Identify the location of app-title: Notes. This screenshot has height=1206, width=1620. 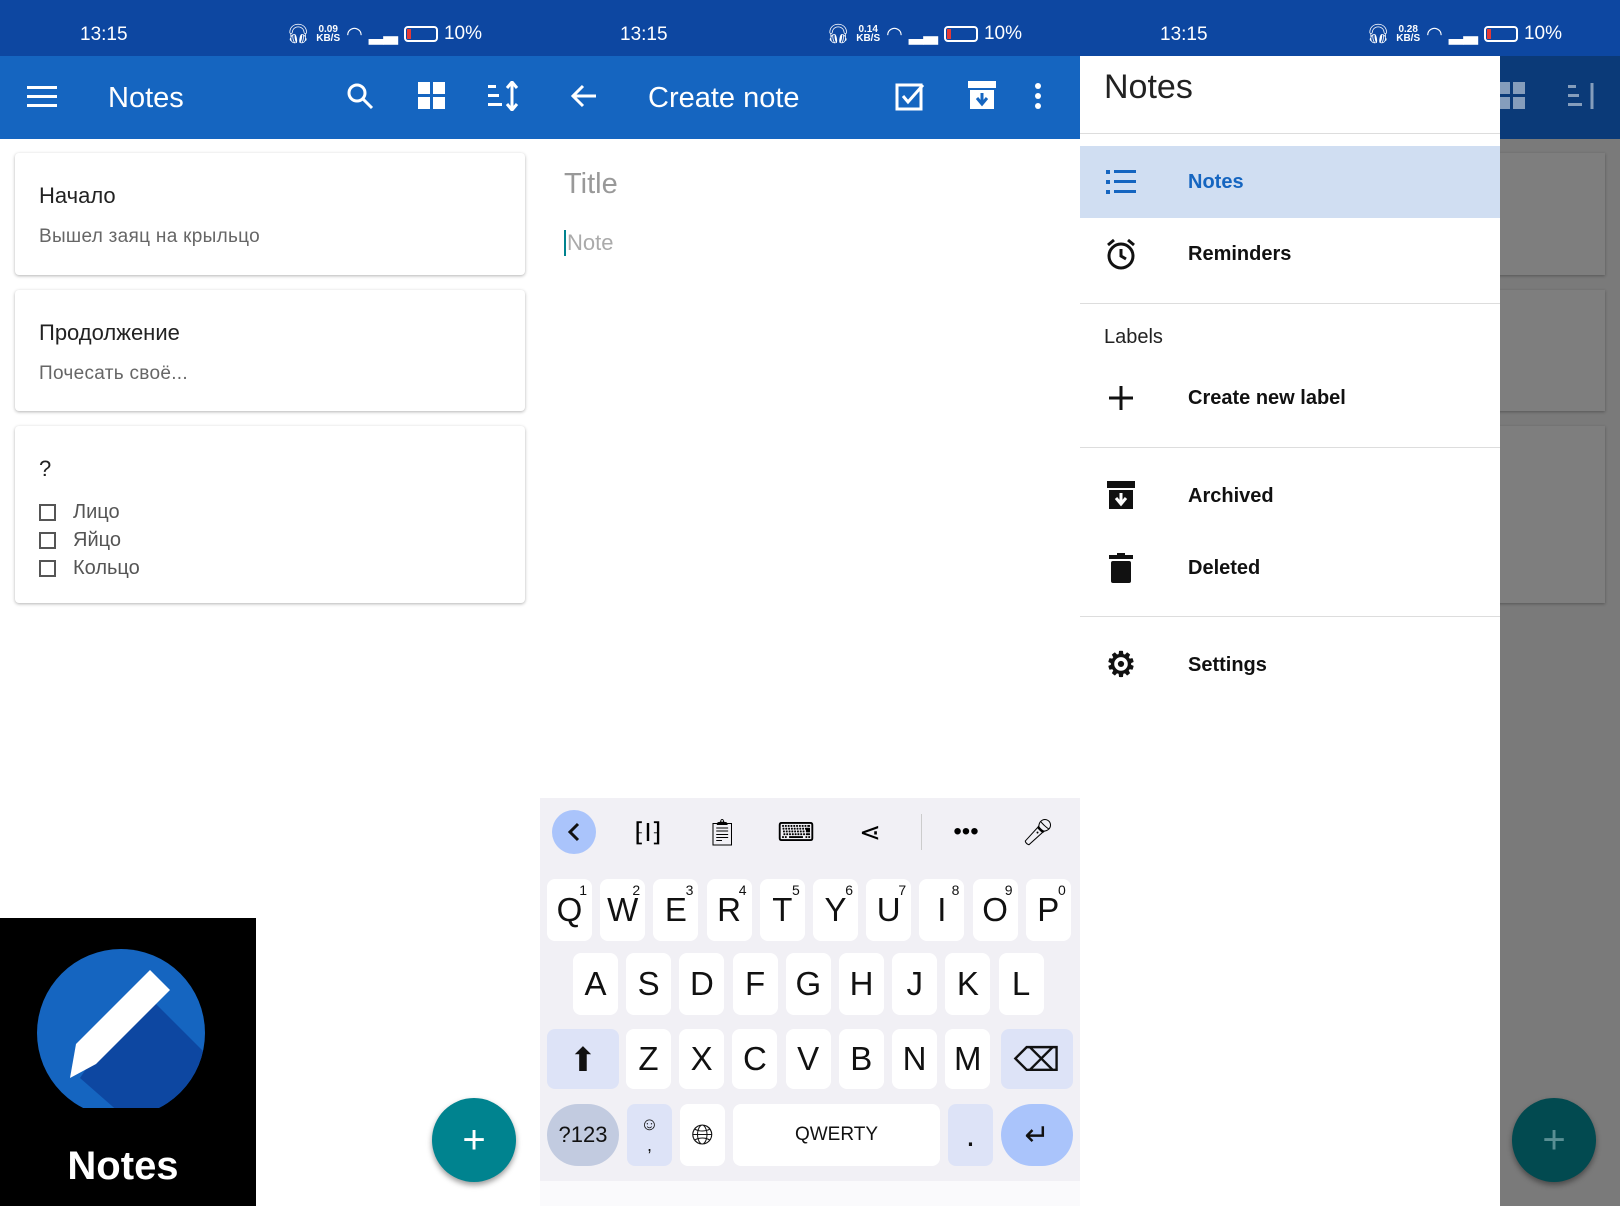
(146, 98).